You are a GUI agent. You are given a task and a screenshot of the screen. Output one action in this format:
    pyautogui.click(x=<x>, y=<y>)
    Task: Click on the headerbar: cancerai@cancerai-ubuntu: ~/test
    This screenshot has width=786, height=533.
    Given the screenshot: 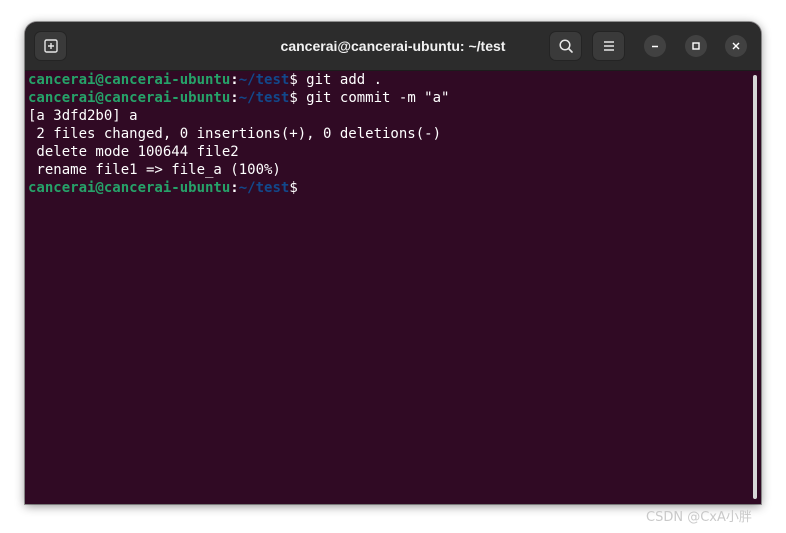 What is the action you would take?
    pyautogui.click(x=393, y=46)
    